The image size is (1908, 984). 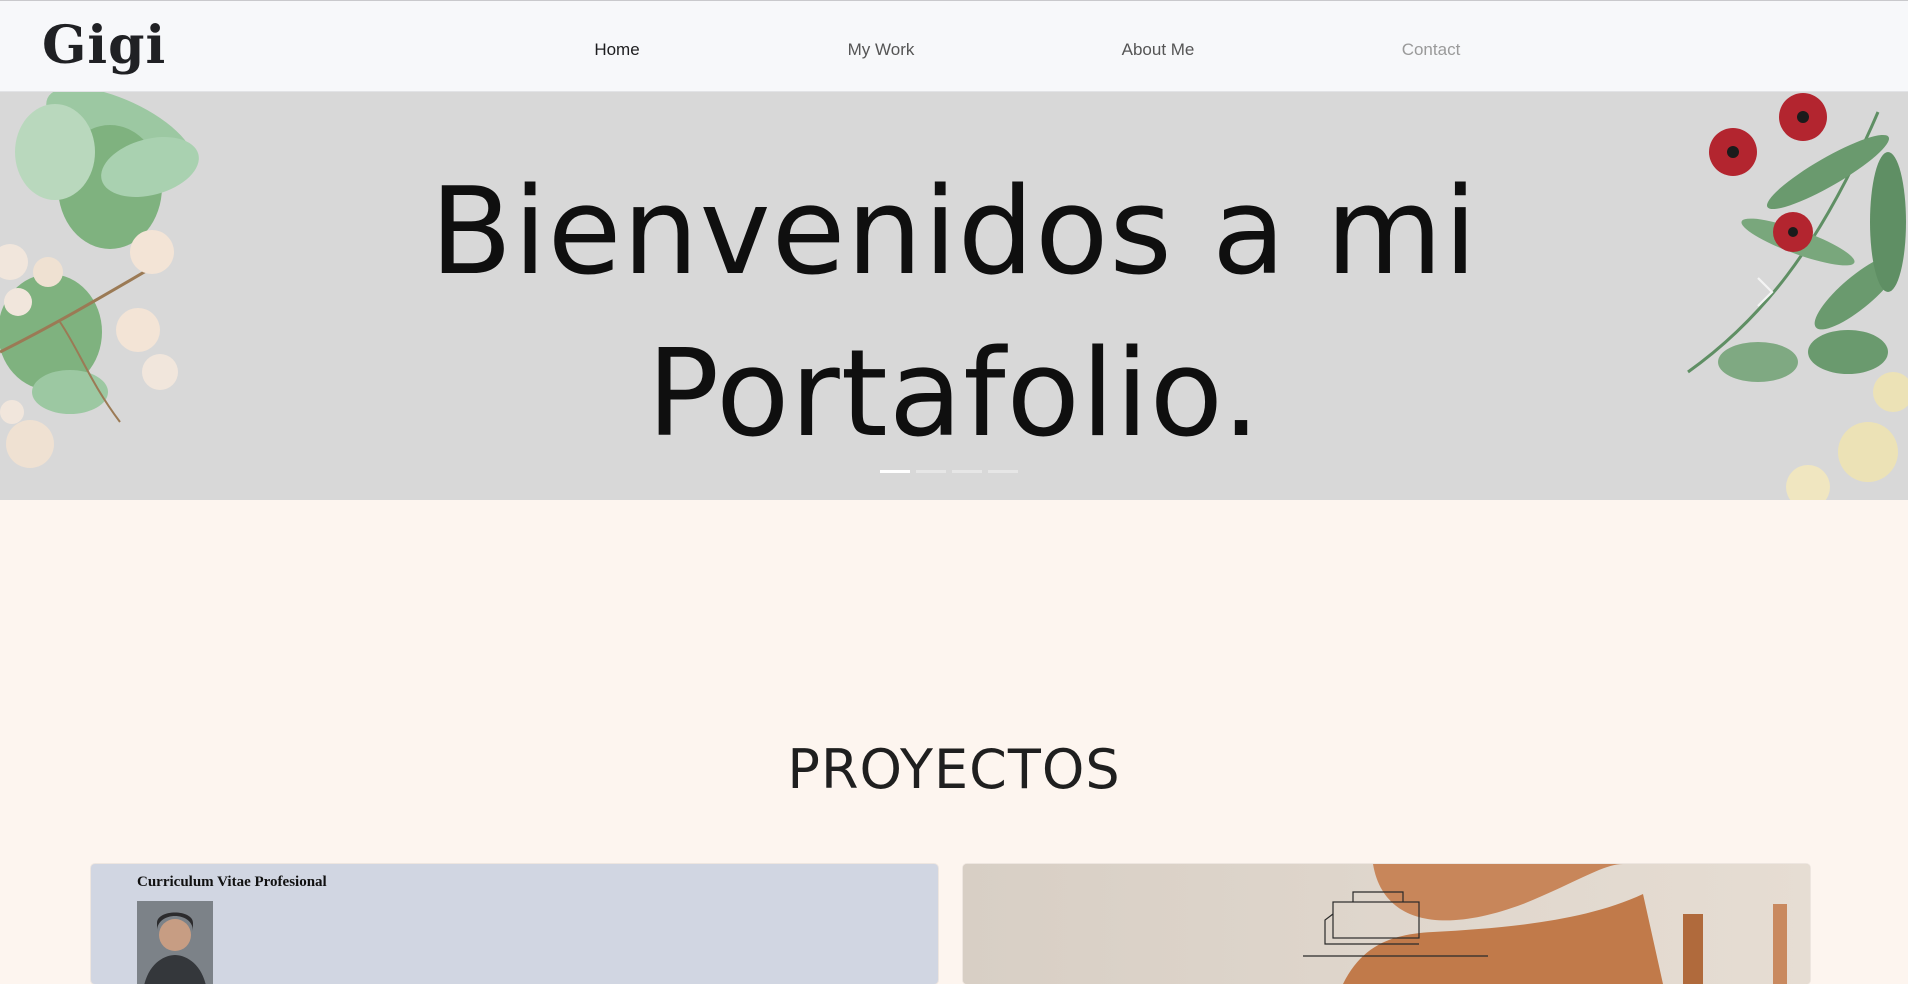 I want to click on chair-photo, so click(x=1386, y=924).